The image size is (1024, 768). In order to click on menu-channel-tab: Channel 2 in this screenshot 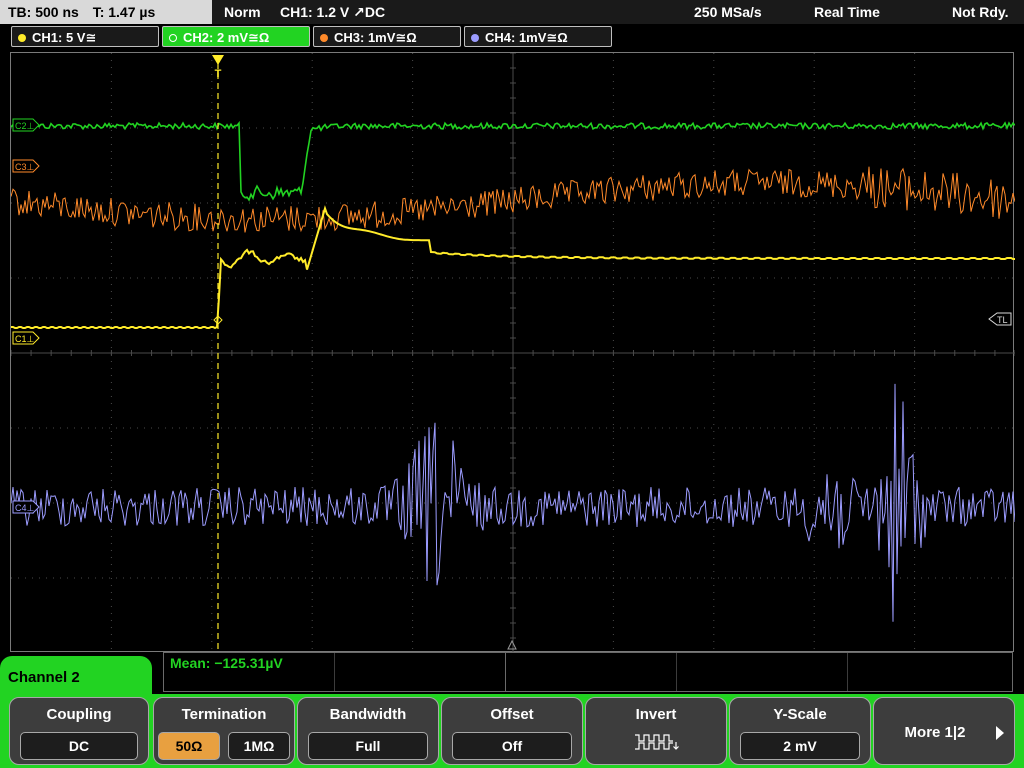, I will do `click(76, 676)`.